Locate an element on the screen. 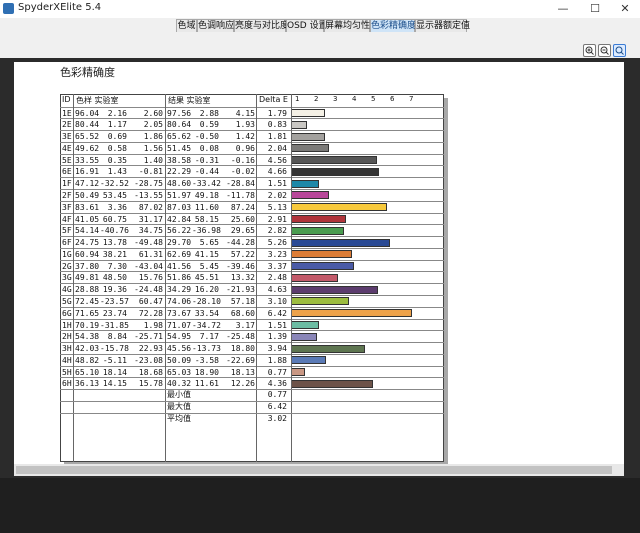  sample-a: -40.76 is located at coordinates (114, 231).